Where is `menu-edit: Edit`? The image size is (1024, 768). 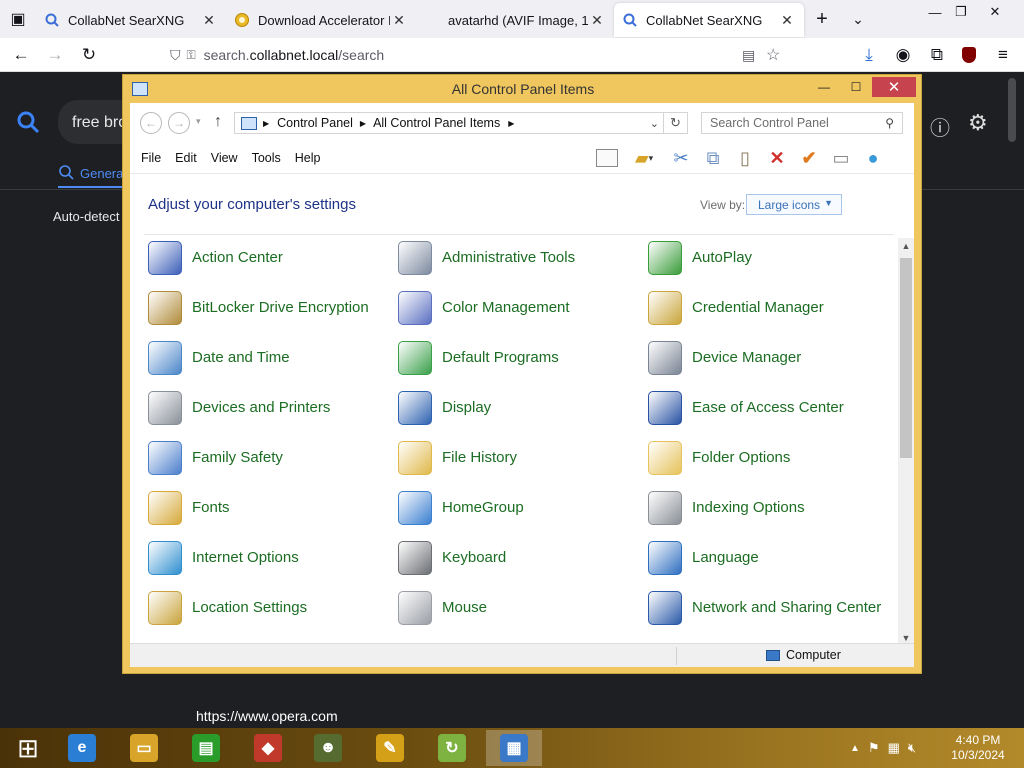
menu-edit: Edit is located at coordinates (186, 158).